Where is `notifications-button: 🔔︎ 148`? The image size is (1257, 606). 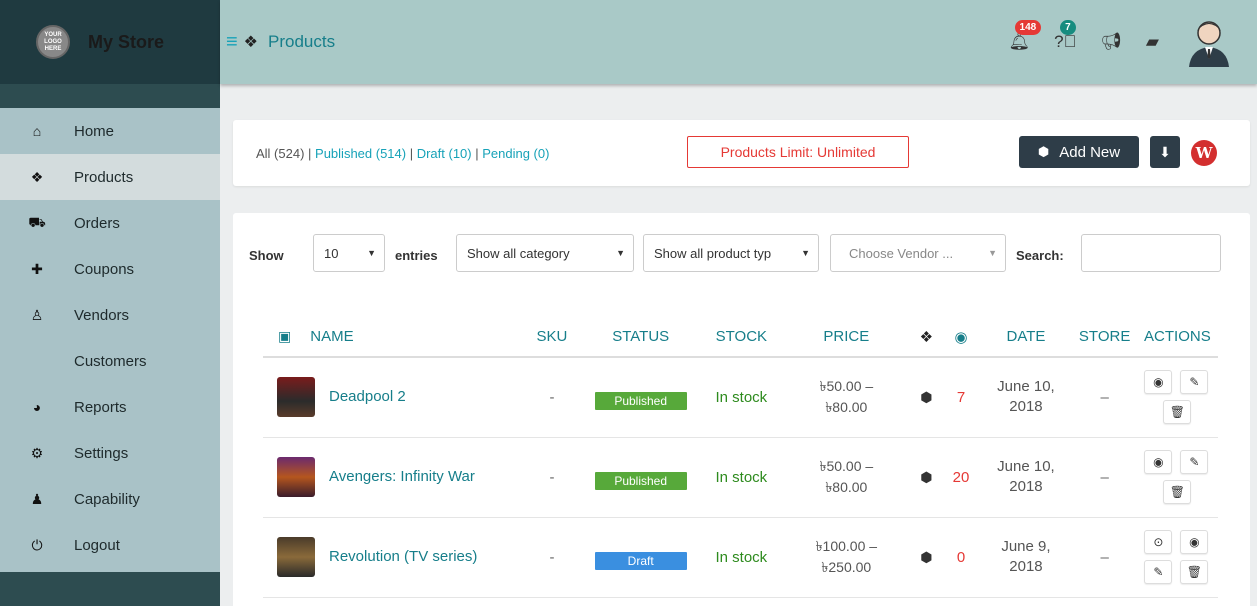
notifications-button: 🔔︎ 148 is located at coordinates (1025, 36).